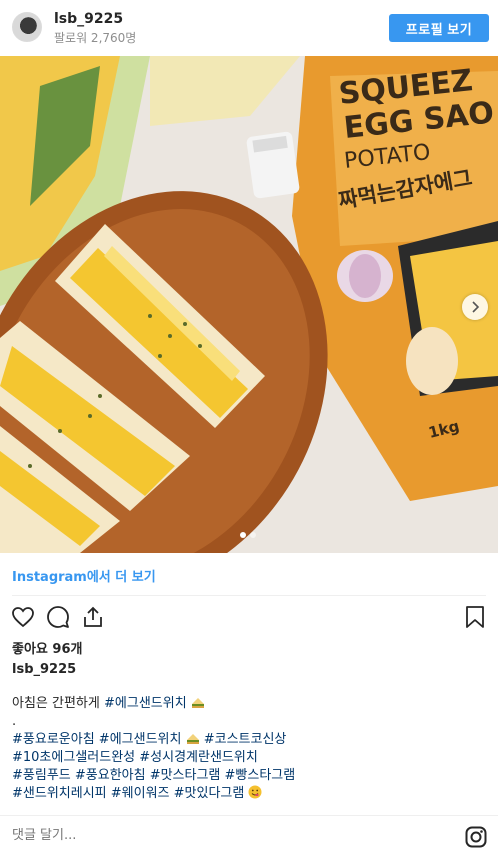  Describe the element at coordinates (198, 757) in the screenshot. I see `hashtag: #성시경계란샌드위치` at that location.